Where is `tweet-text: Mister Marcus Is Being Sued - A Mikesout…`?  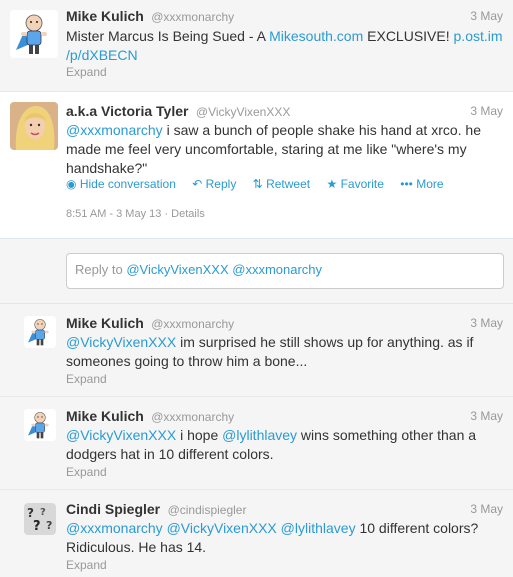 tweet-text: Mister Marcus Is Being Sued - A Mikesout… is located at coordinates (284, 45).